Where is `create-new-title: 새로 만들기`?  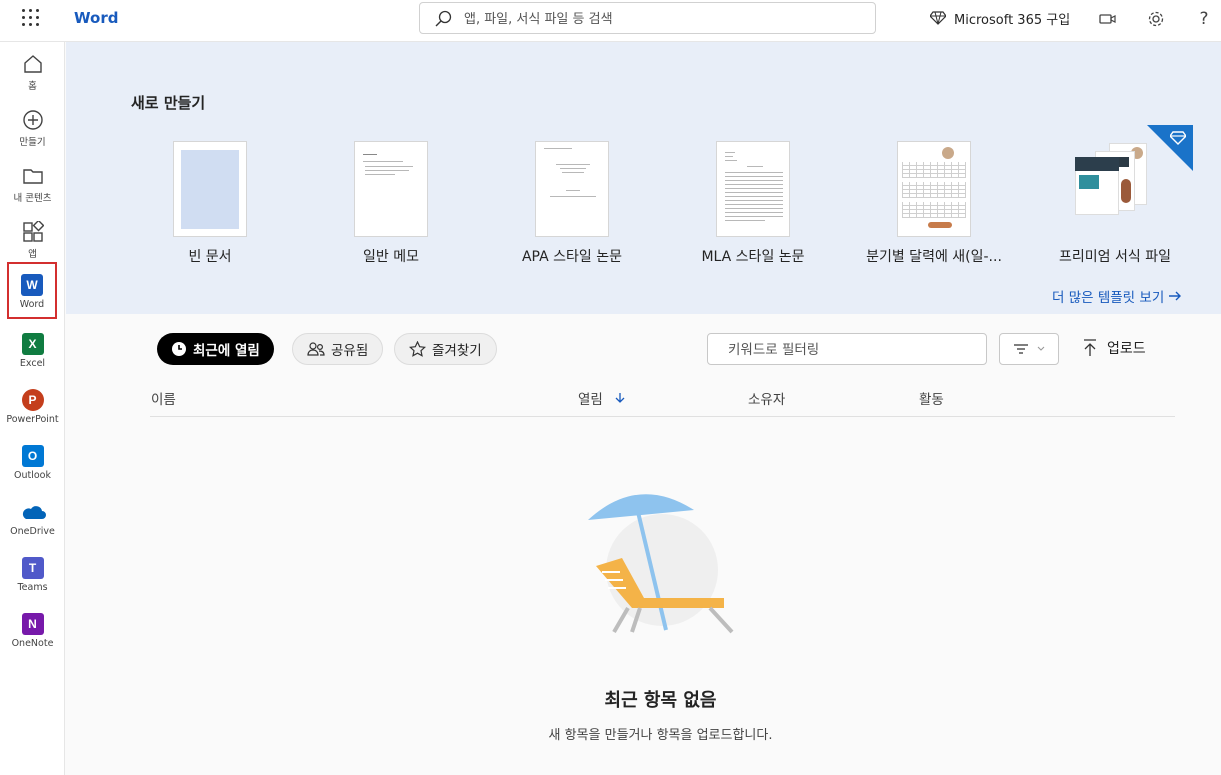 create-new-title: 새로 만들기 is located at coordinates (168, 103).